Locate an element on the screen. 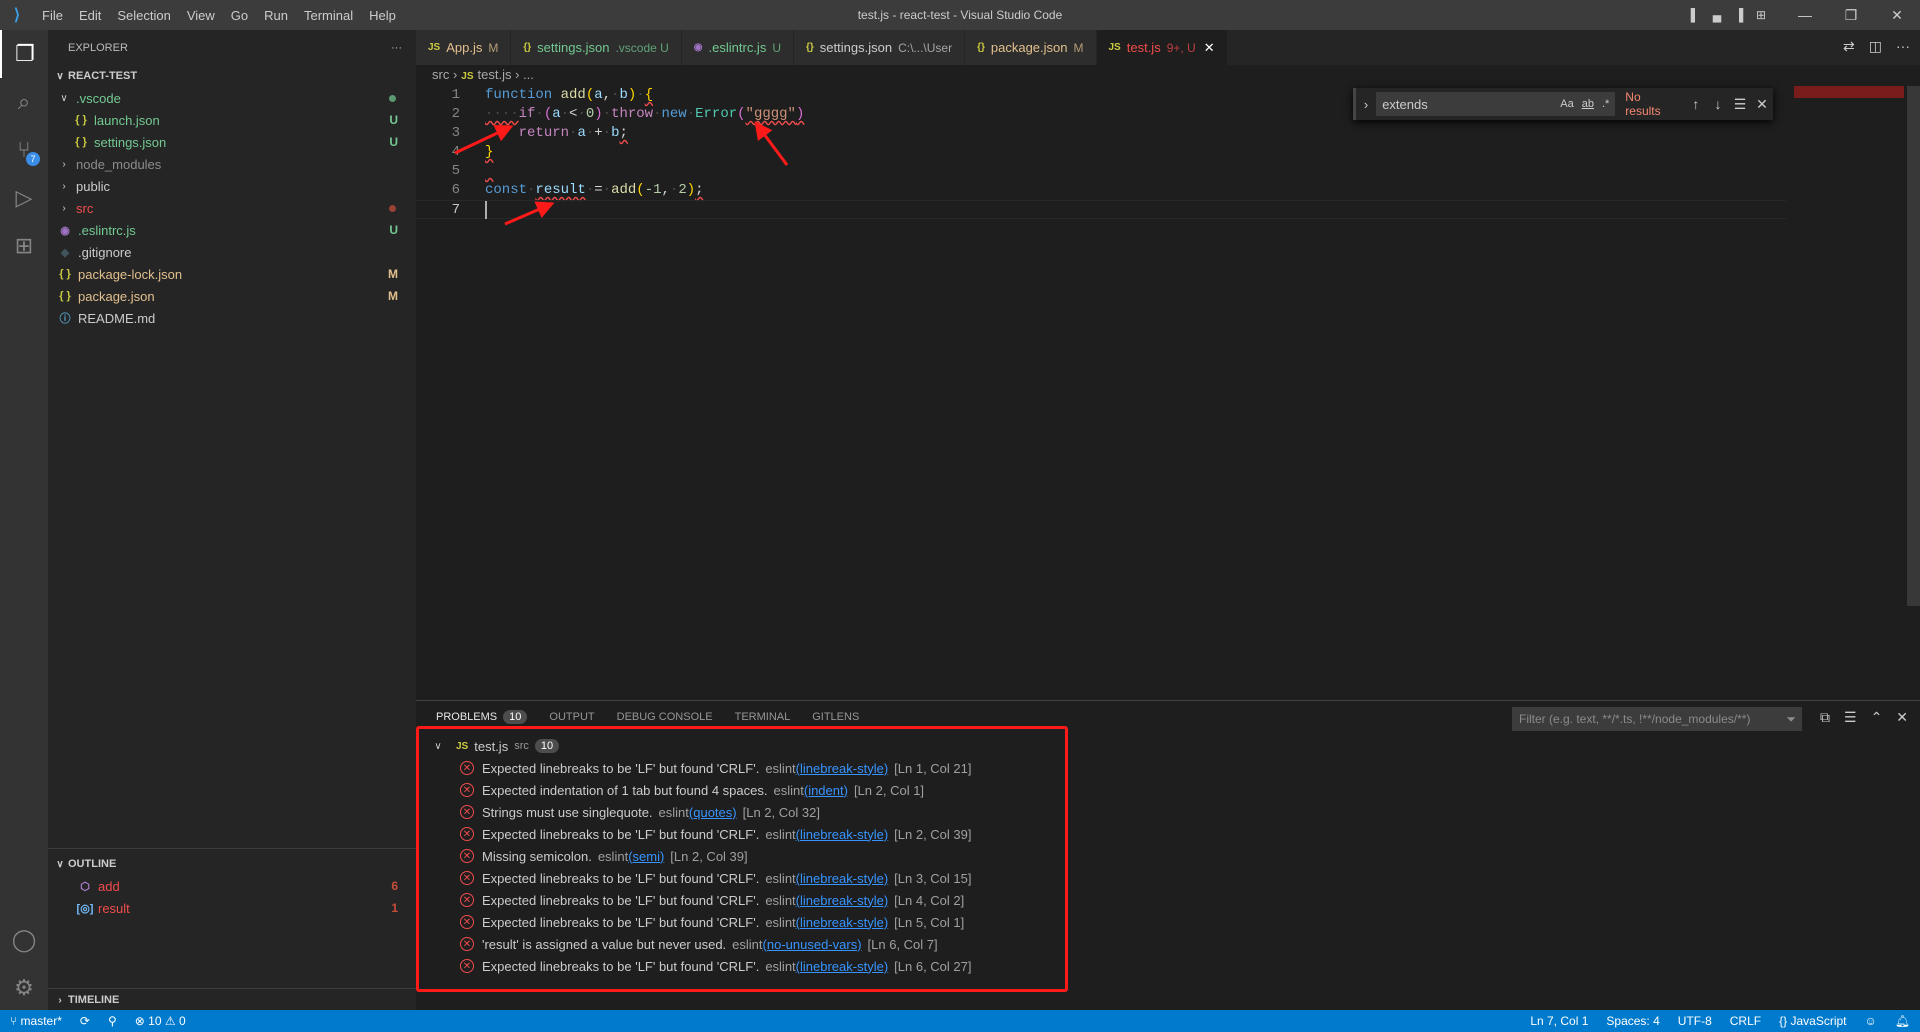 The height and width of the screenshot is (1032, 1920). close-window-button: ✕ is located at coordinates (1897, 15).